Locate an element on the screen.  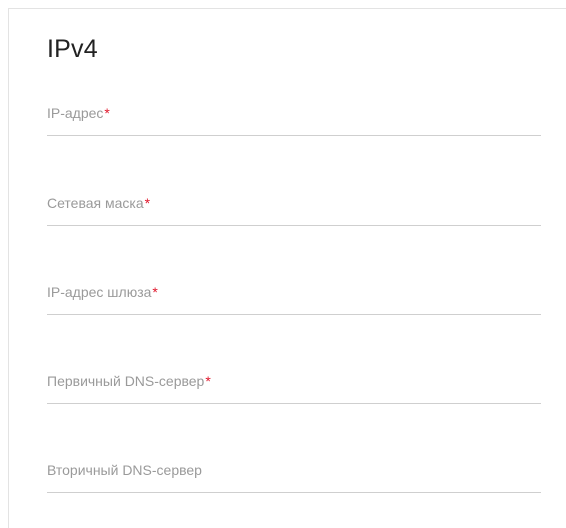
gateway-ip-input is located at coordinates (294, 295).